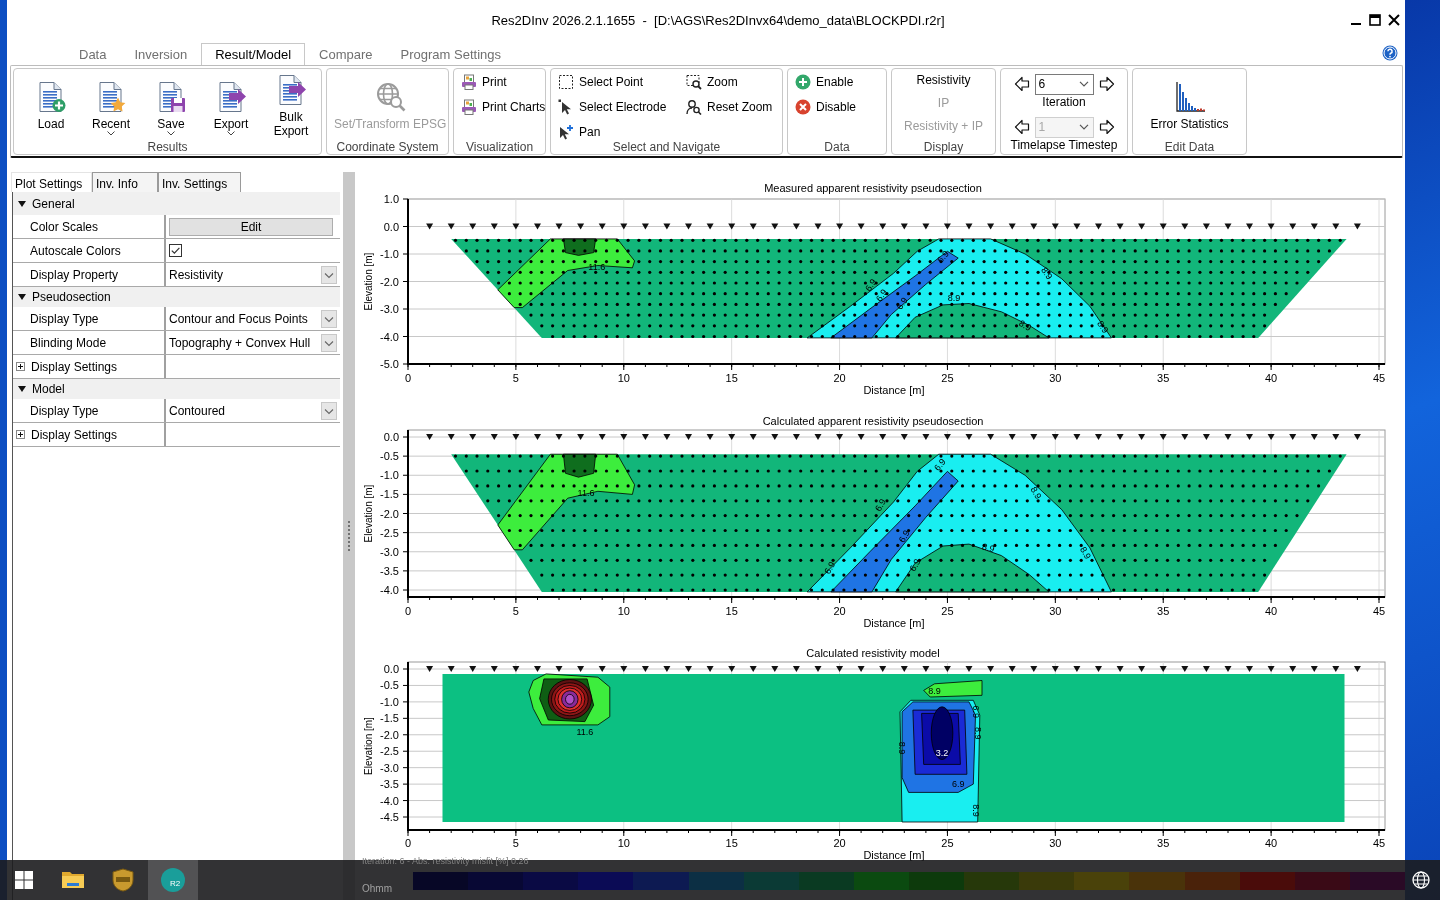 The width and height of the screenshot is (1440, 900). Describe the element at coordinates (620, 106) in the screenshot. I see `ribbon-button: Select Electrode` at that location.